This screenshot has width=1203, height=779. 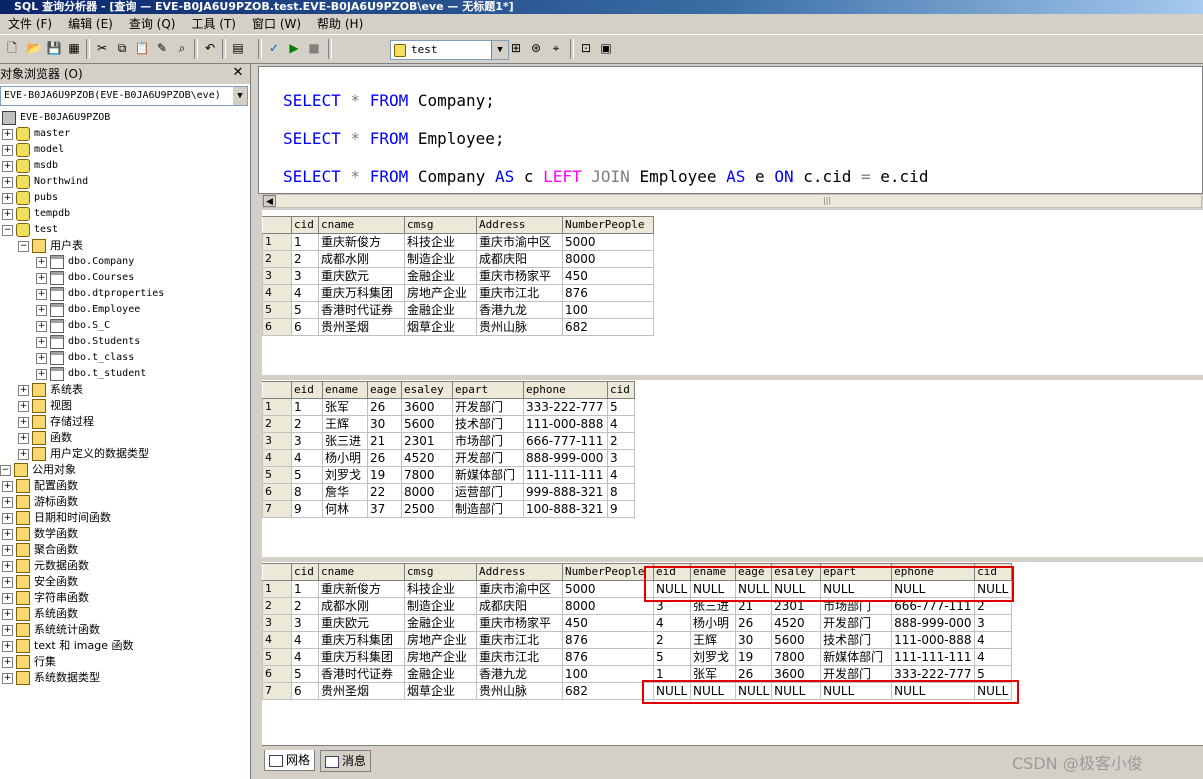 What do you see at coordinates (100, 294) in the screenshot?
I see `tree-table: + dbo.dtproperties` at bounding box center [100, 294].